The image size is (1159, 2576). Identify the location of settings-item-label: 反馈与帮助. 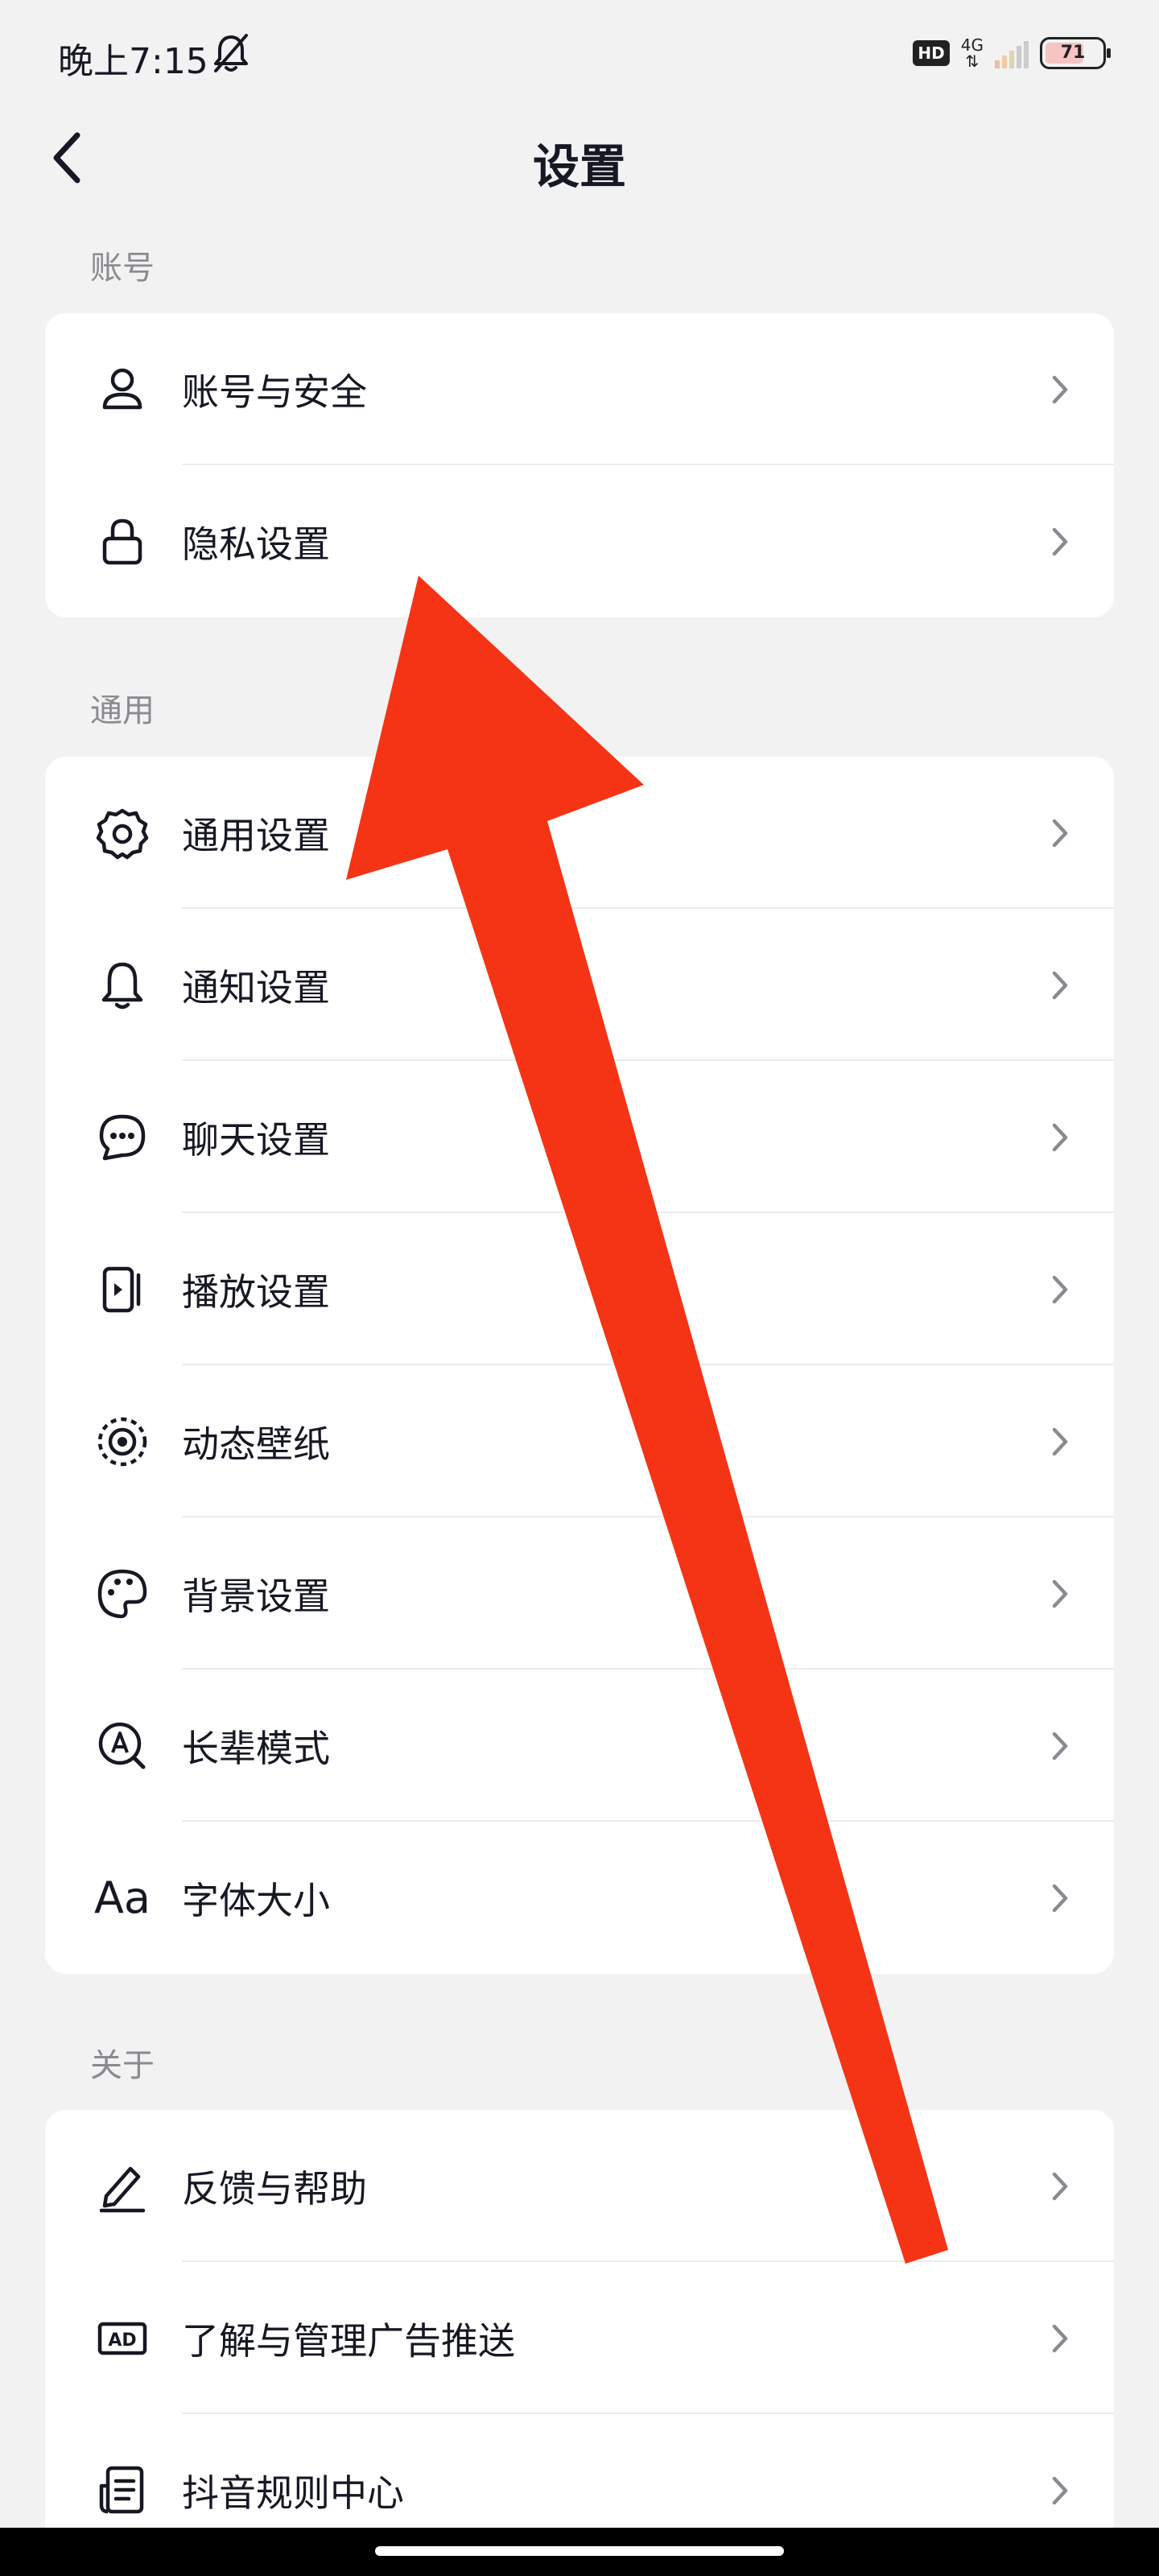
(274, 2188).